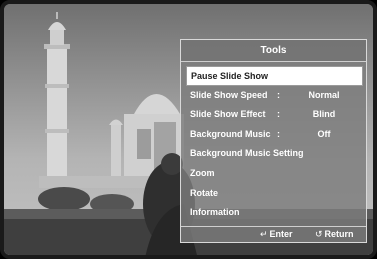 This screenshot has width=377, height=259. I want to click on menu-item-label: Information, so click(215, 212).